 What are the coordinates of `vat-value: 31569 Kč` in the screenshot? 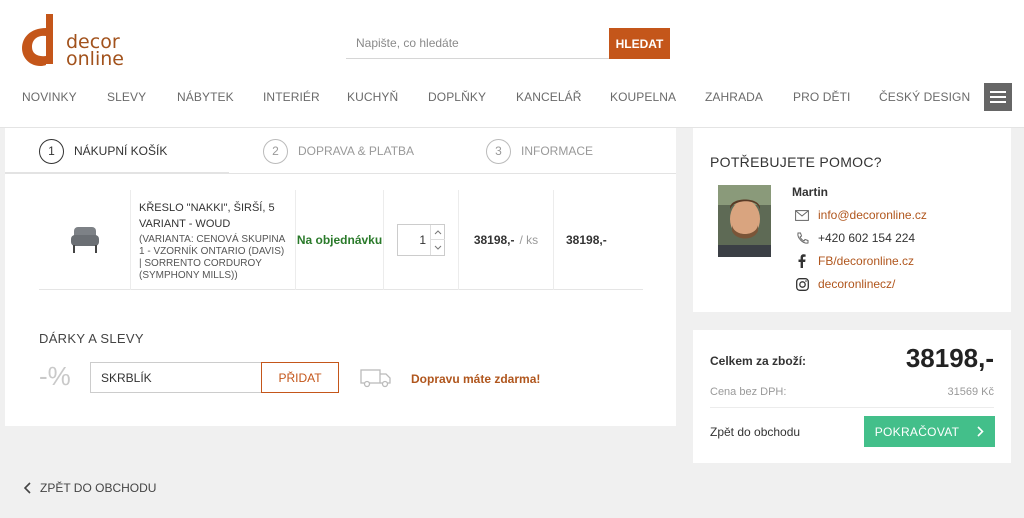 It's located at (970, 392).